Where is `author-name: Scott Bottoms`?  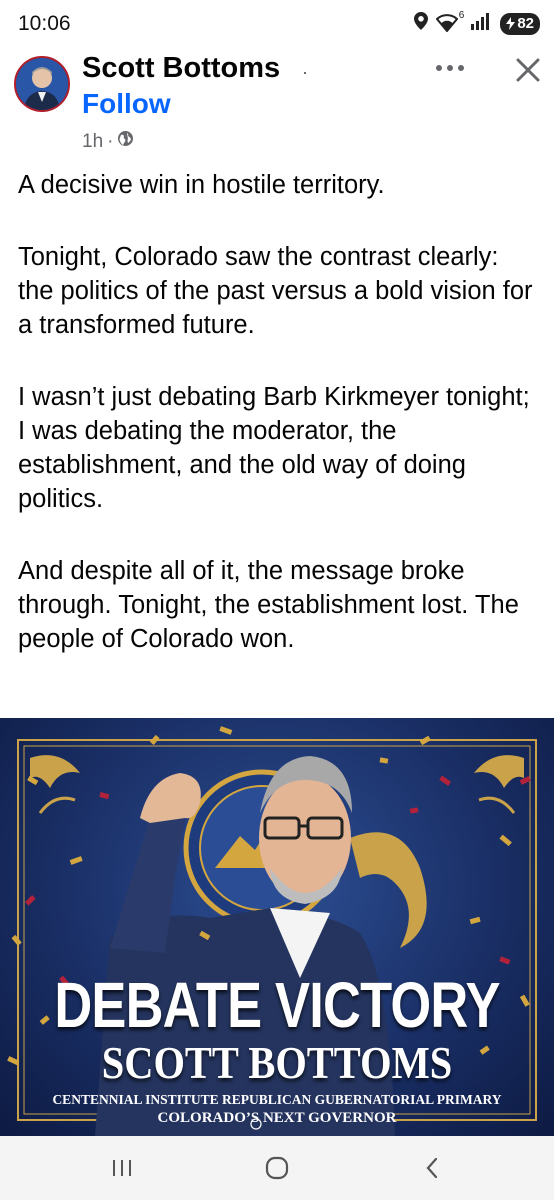 author-name: Scott Bottoms is located at coordinates (181, 68).